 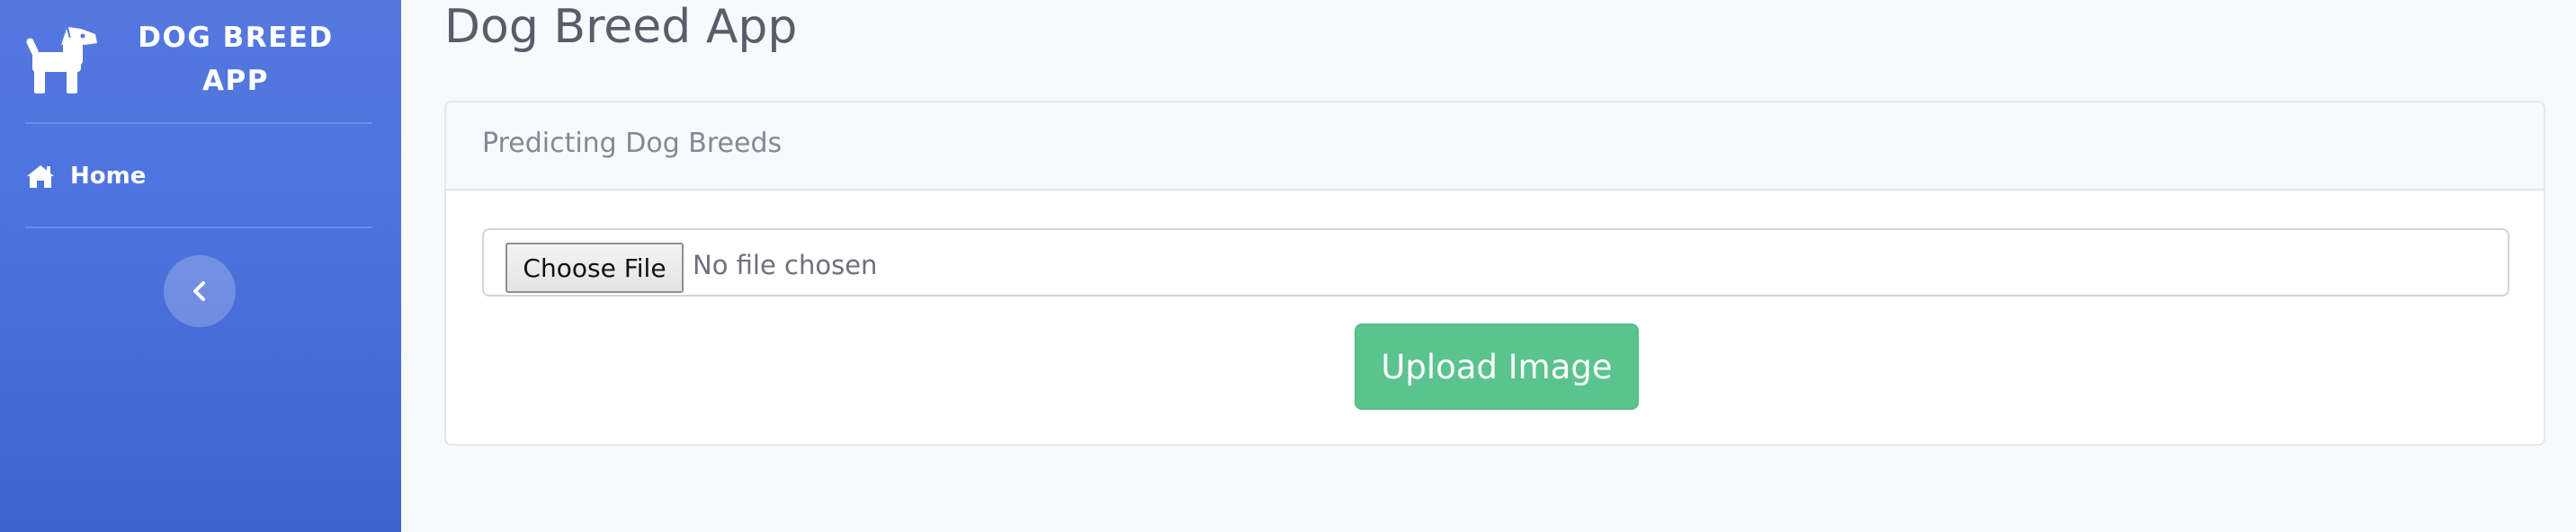 I want to click on upload-image-button: Upload Image, so click(x=1497, y=367).